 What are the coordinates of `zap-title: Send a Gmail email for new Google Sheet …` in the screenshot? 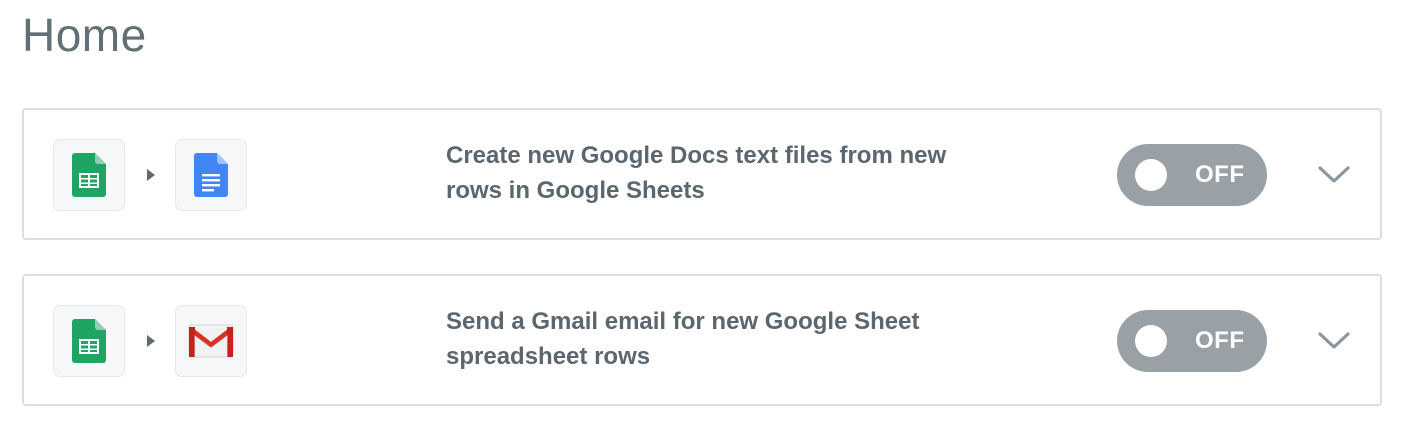 It's located at (683, 339).